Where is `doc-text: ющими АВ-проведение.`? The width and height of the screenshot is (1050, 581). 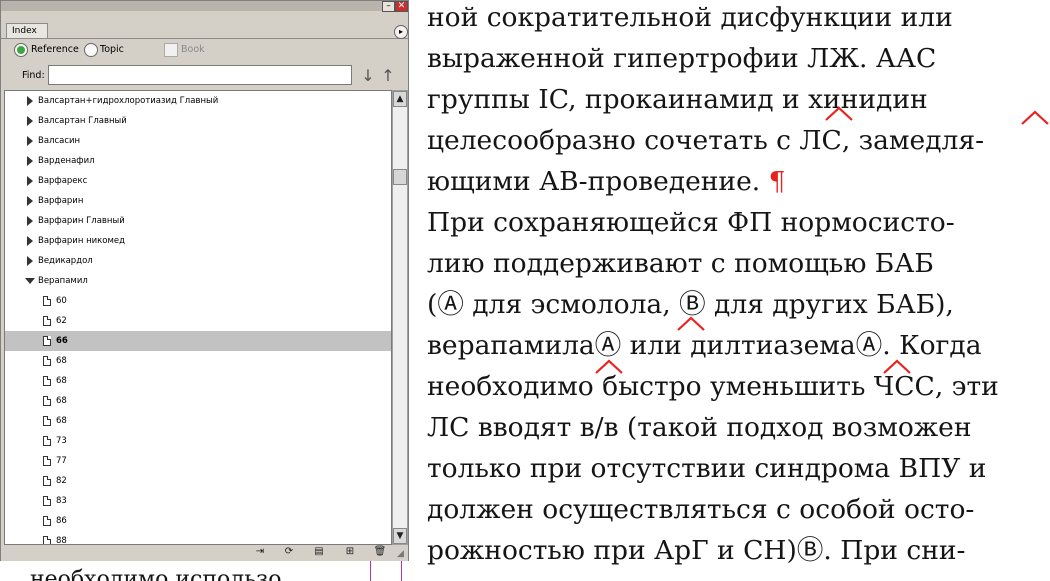 doc-text: ющими АВ-проведение. is located at coordinates (593, 181).